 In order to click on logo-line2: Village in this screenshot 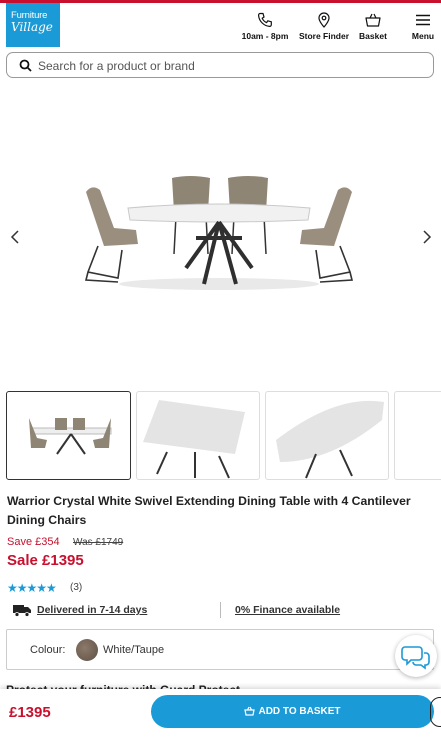, I will do `click(32, 27)`.